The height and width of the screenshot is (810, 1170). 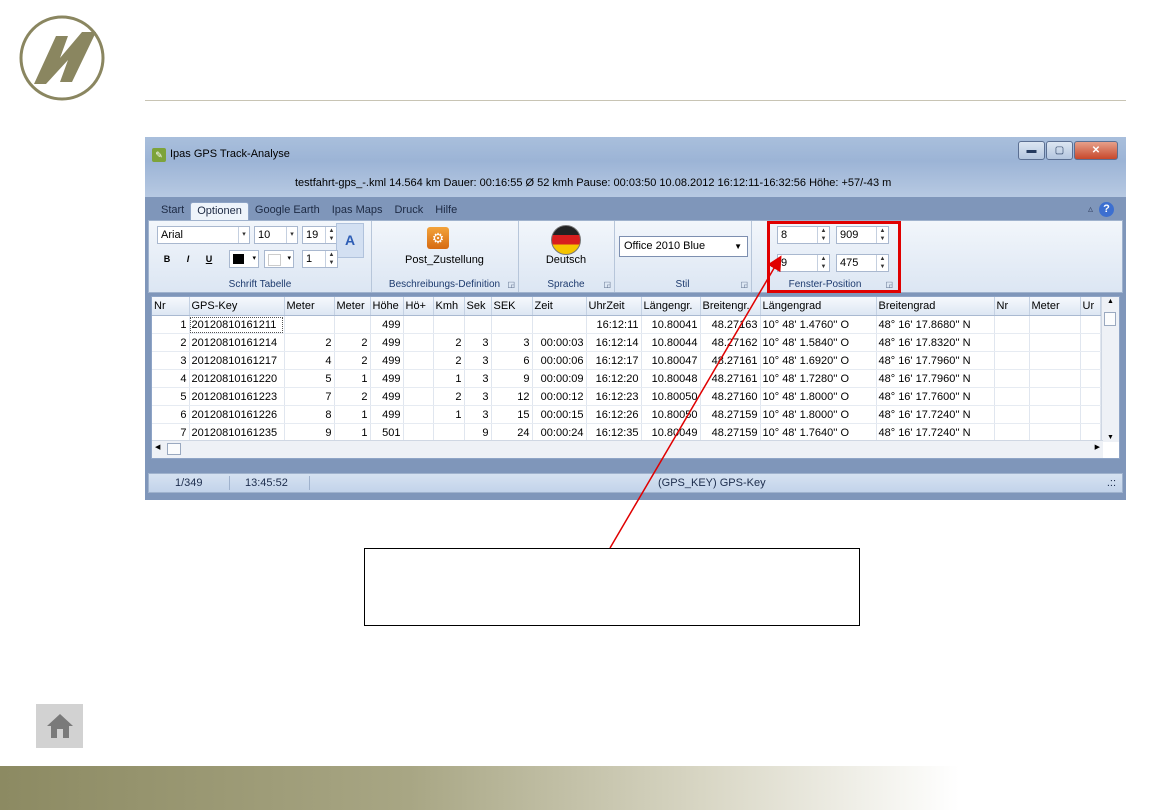 I want to click on table-cell: 00:00:03, so click(x=559, y=342).